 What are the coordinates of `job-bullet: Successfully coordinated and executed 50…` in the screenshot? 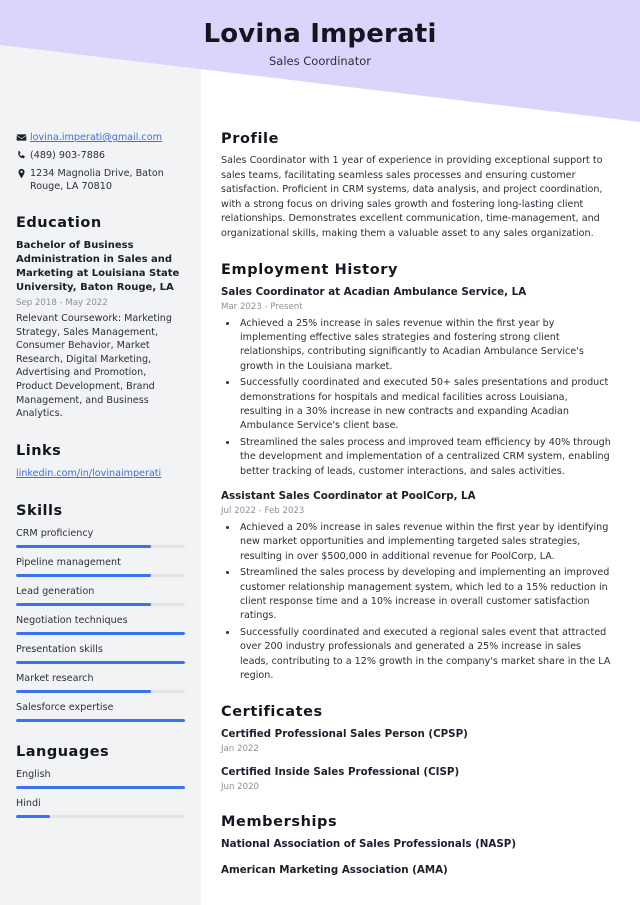 It's located at (425, 405).